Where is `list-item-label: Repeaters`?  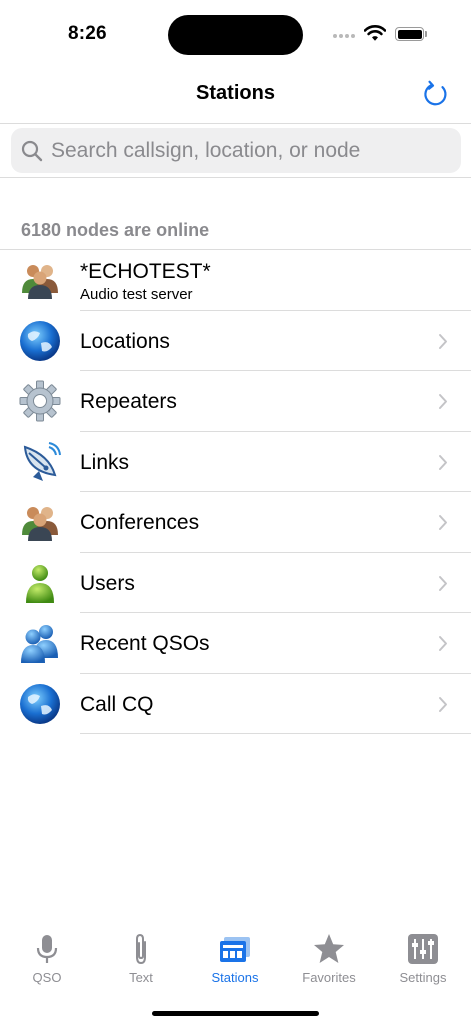
list-item-label: Repeaters is located at coordinates (128, 401).